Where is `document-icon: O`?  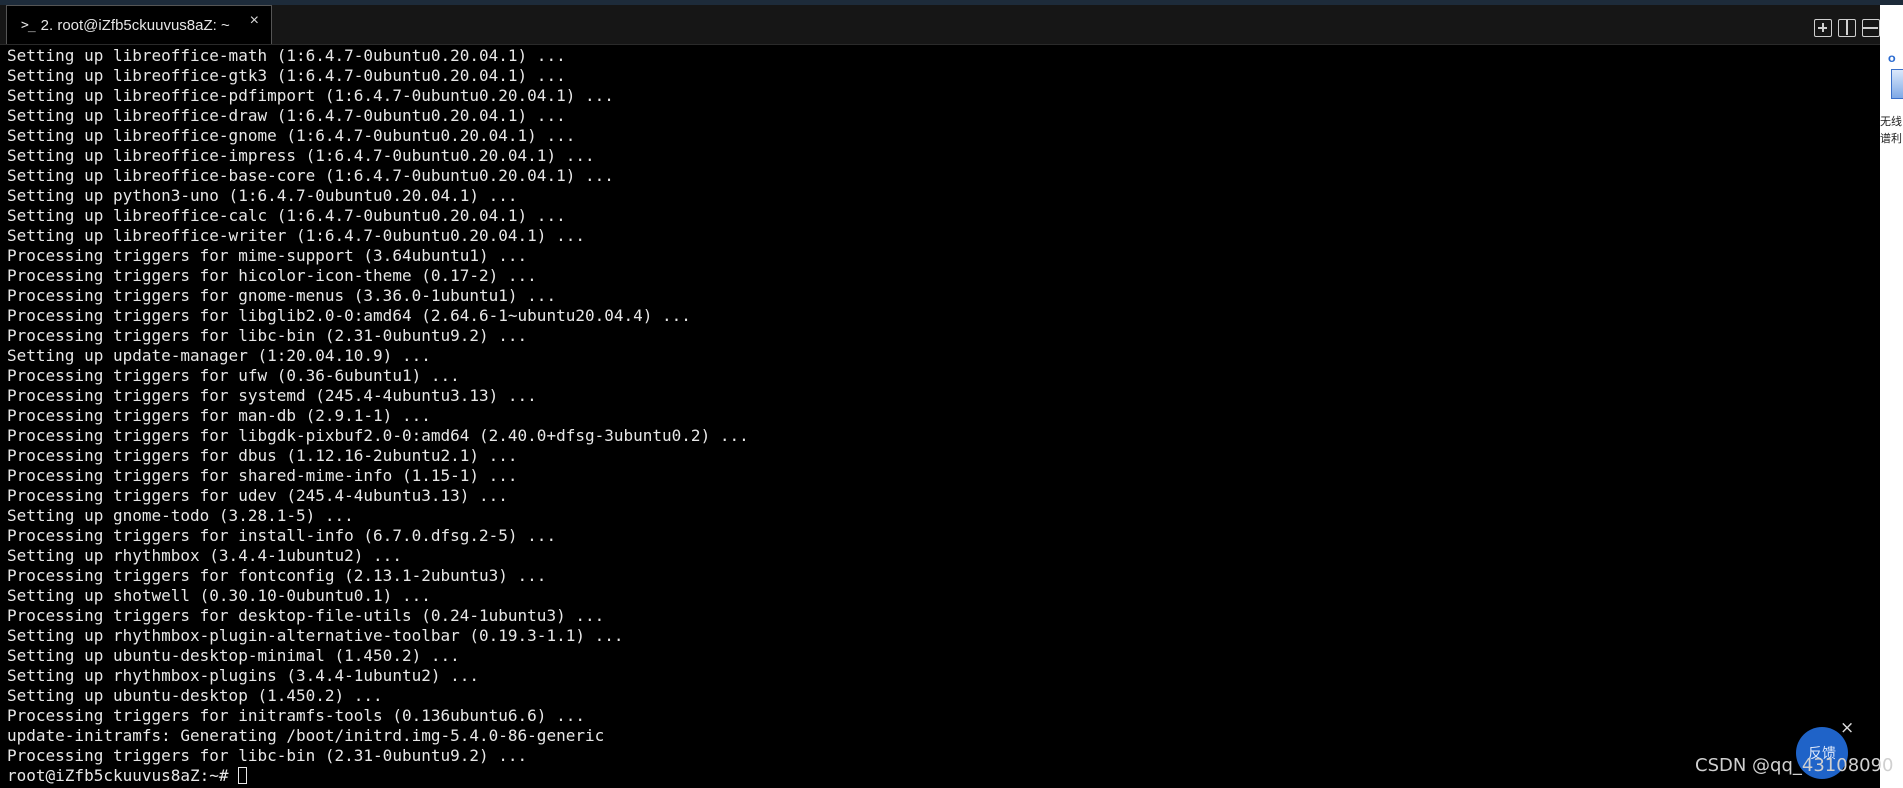 document-icon: O is located at coordinates (1895, 80).